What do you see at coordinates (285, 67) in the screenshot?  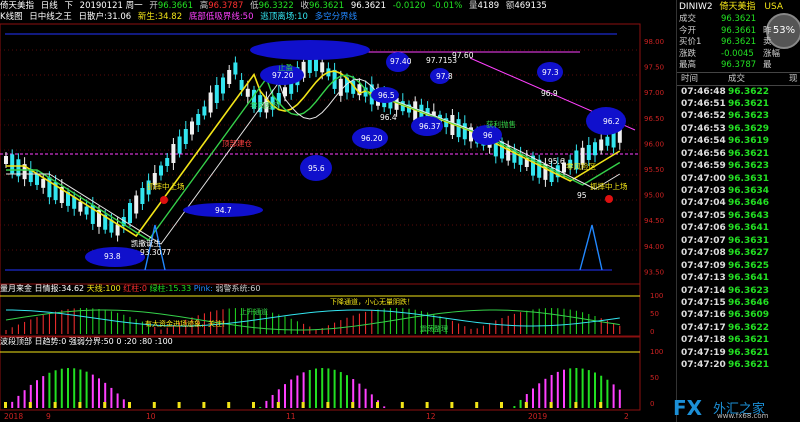 I see `label-profit: 止盈` at bounding box center [285, 67].